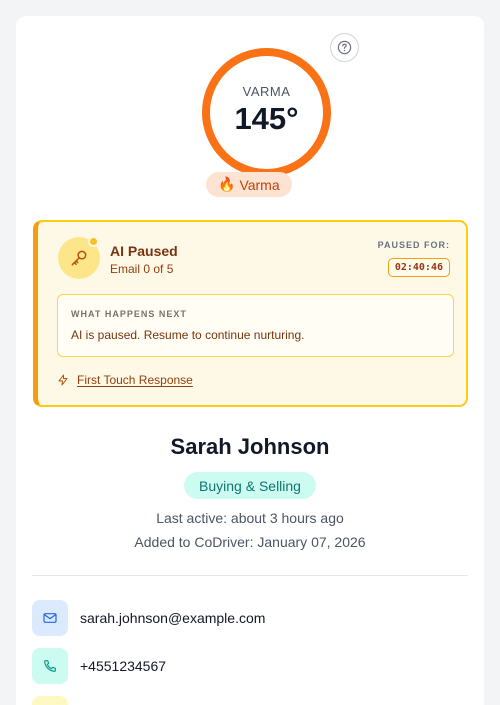 The height and width of the screenshot is (705, 500). I want to click on mail-icon, so click(50, 618).